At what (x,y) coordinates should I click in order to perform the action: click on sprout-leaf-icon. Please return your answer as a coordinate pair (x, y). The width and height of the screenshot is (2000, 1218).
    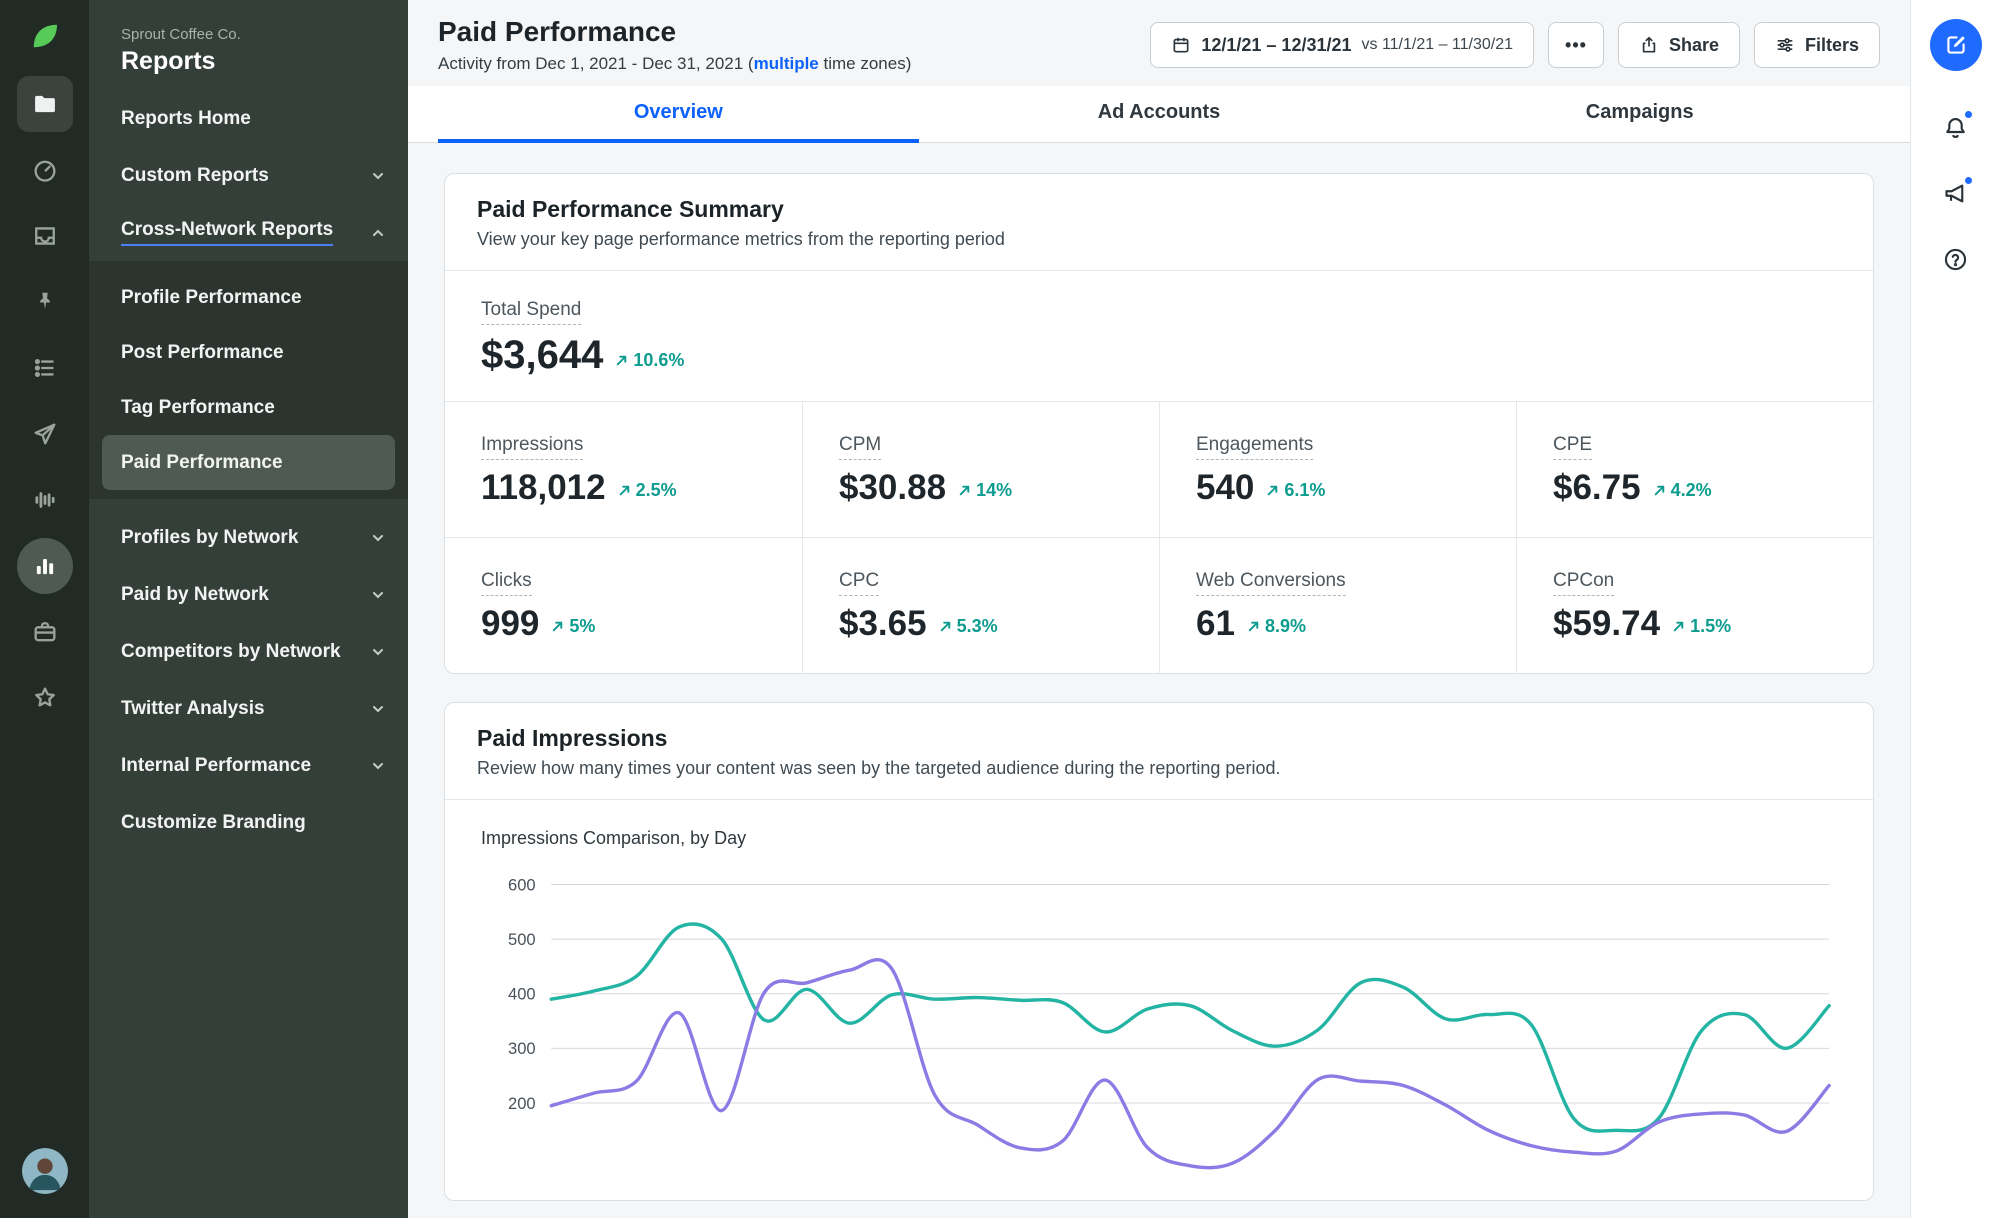
    Looking at the image, I should click on (45, 36).